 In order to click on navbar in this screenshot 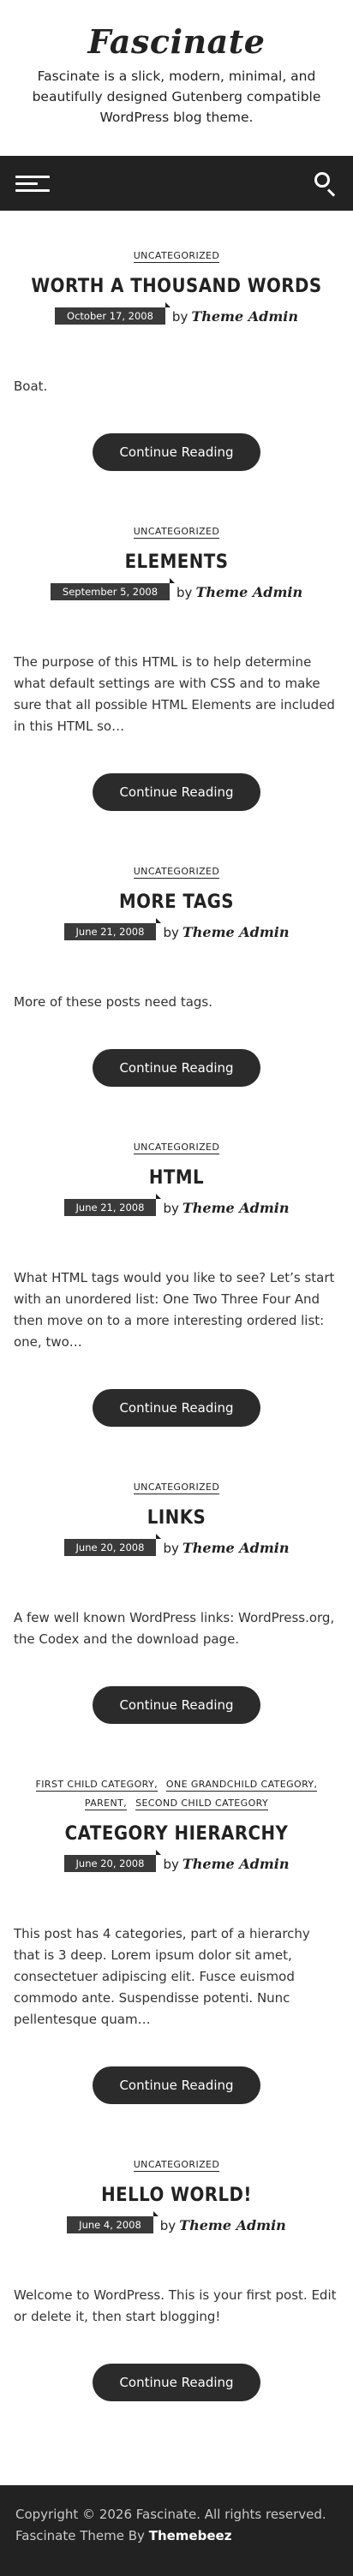, I will do `click(176, 183)`.